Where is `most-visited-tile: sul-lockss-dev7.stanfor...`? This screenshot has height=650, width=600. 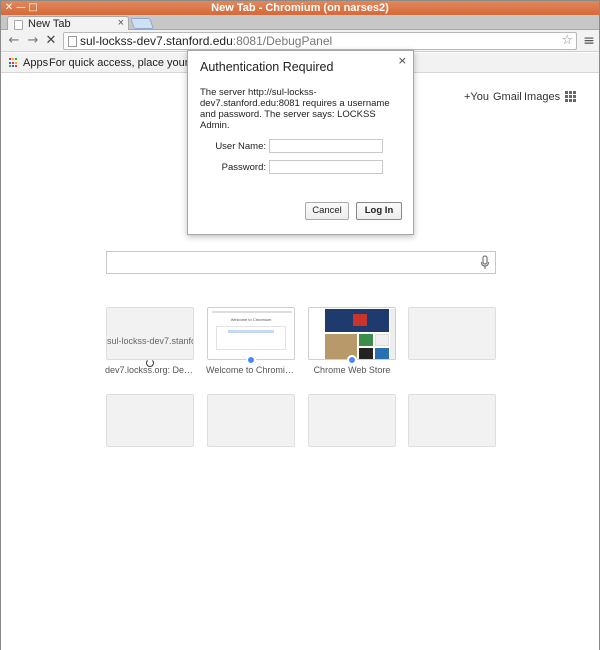 most-visited-tile: sul-lockss-dev7.stanfor... is located at coordinates (150, 333).